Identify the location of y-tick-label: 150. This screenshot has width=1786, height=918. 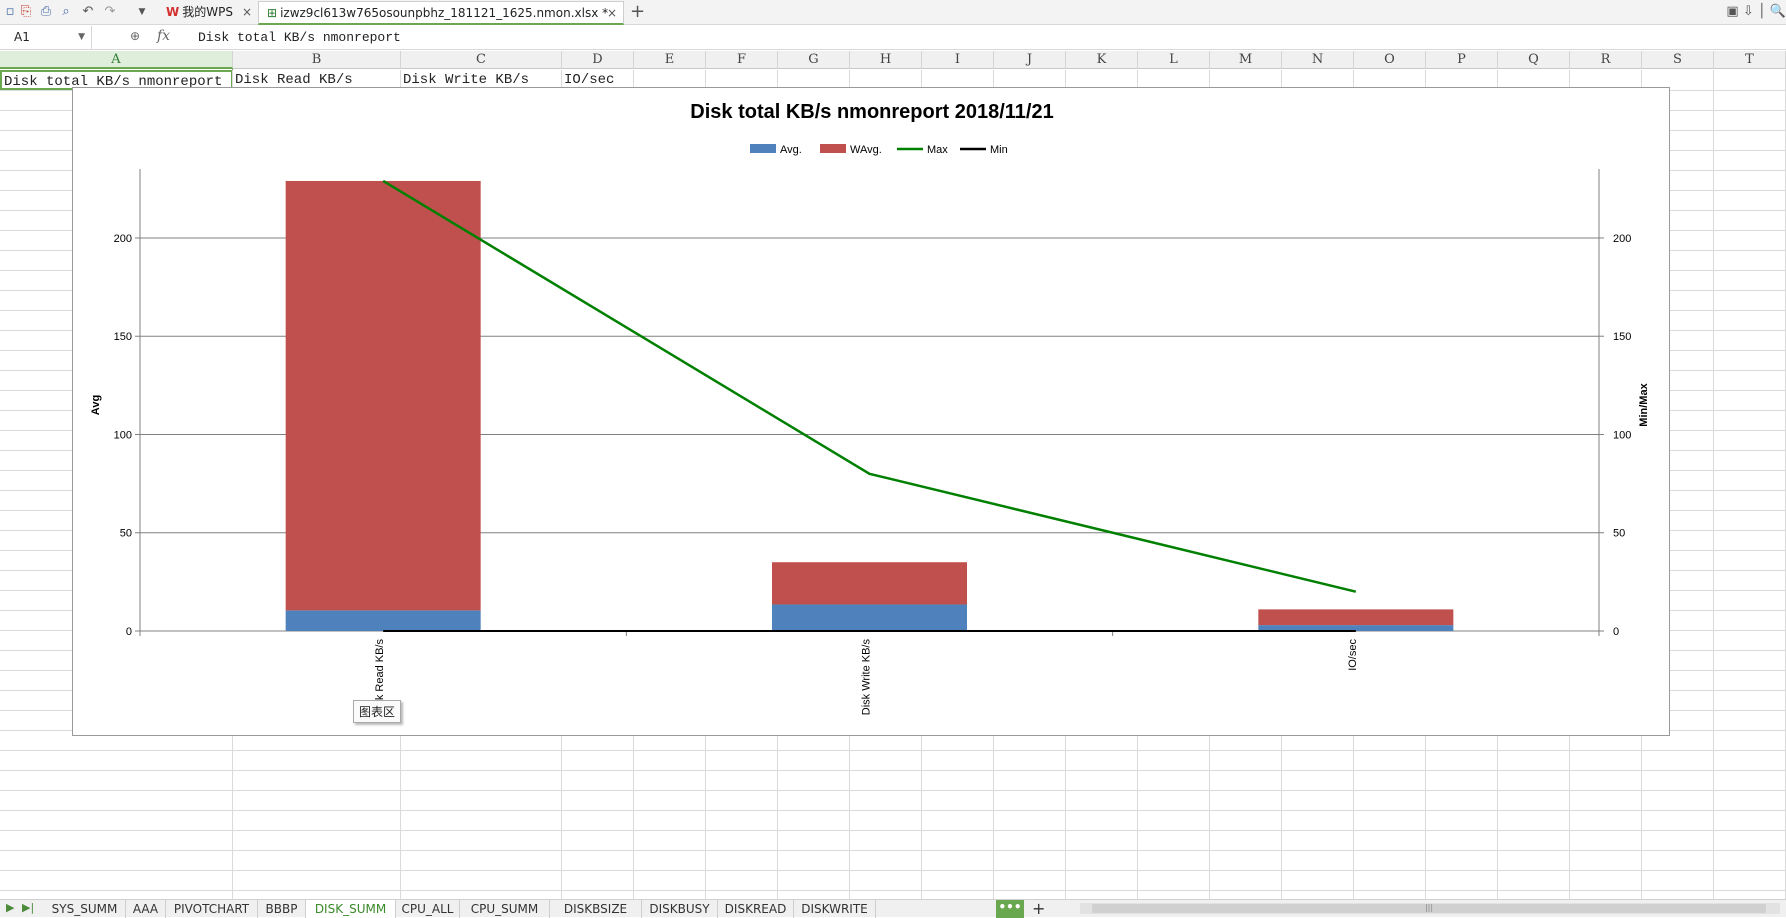
(123, 337).